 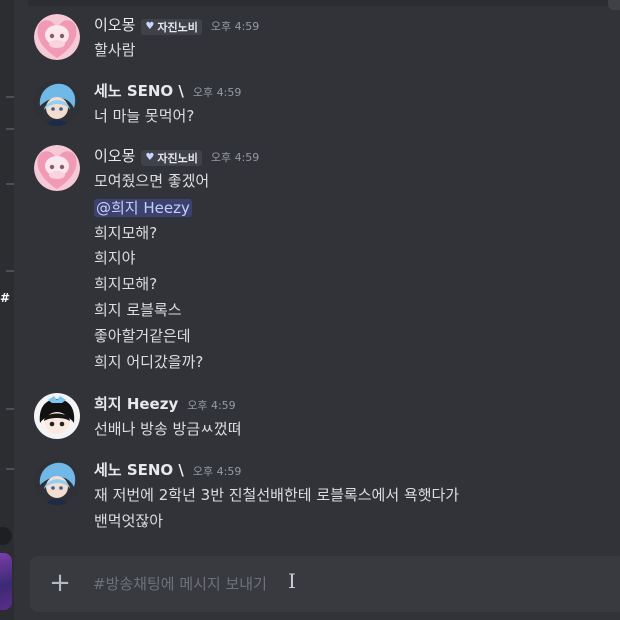 I want to click on message-text: 할사람, so click(x=115, y=50).